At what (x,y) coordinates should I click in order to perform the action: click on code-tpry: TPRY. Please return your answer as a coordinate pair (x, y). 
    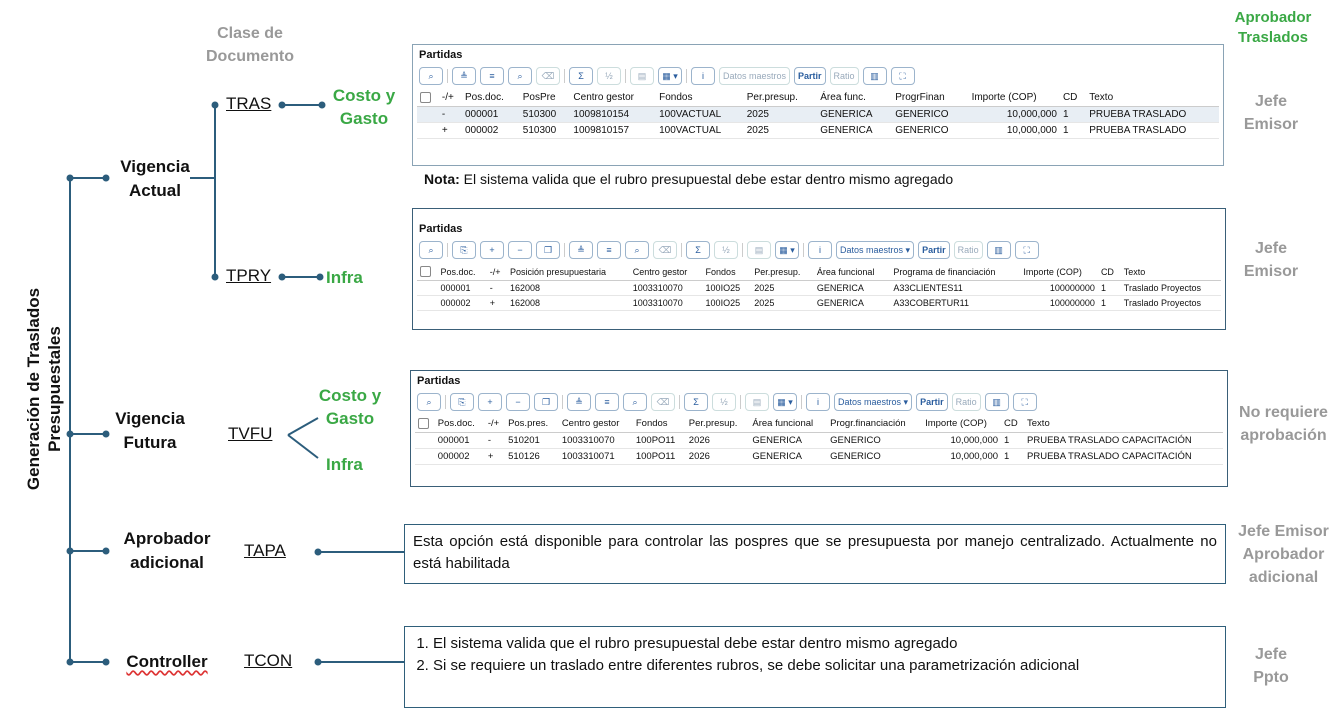
    Looking at the image, I should click on (249, 275).